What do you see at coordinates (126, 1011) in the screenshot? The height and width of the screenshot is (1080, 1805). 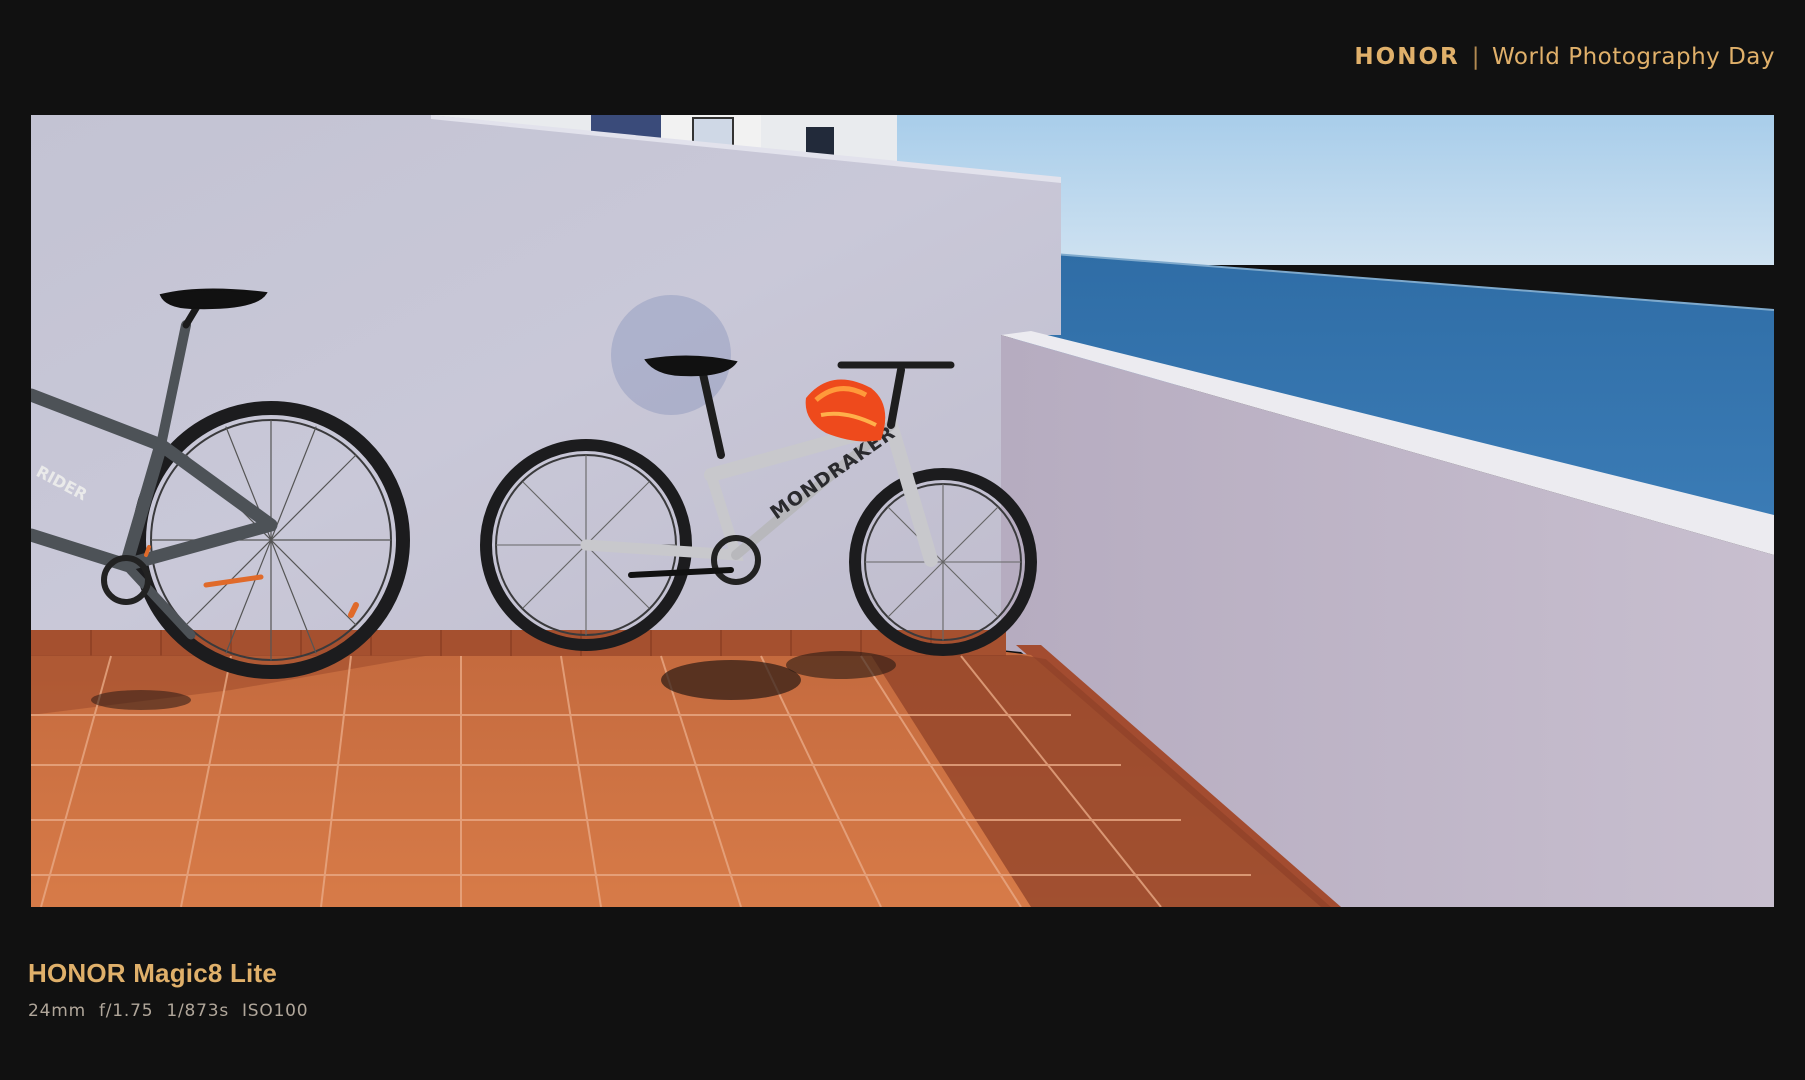 I see `aperture: f/1.75` at bounding box center [126, 1011].